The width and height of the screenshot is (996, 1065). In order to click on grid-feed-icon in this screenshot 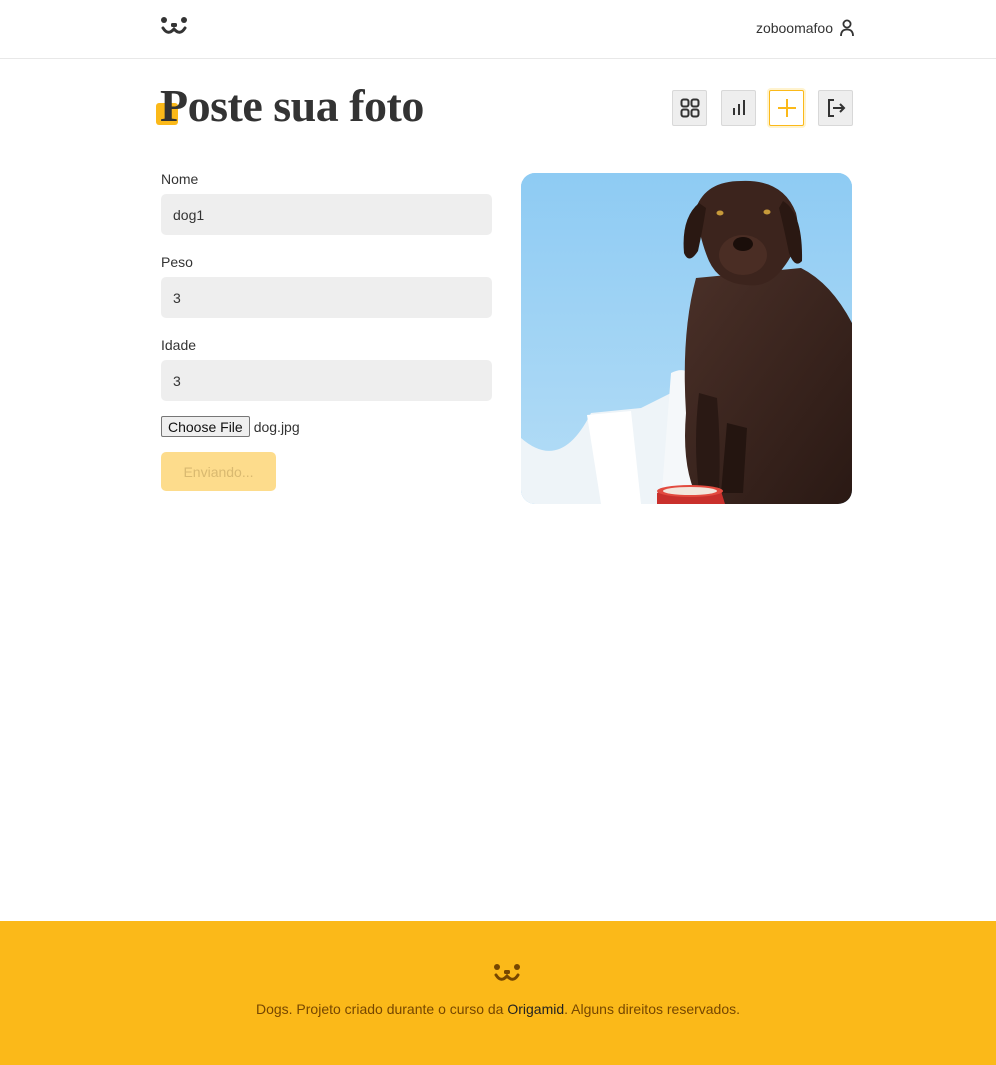, I will do `click(689, 108)`.